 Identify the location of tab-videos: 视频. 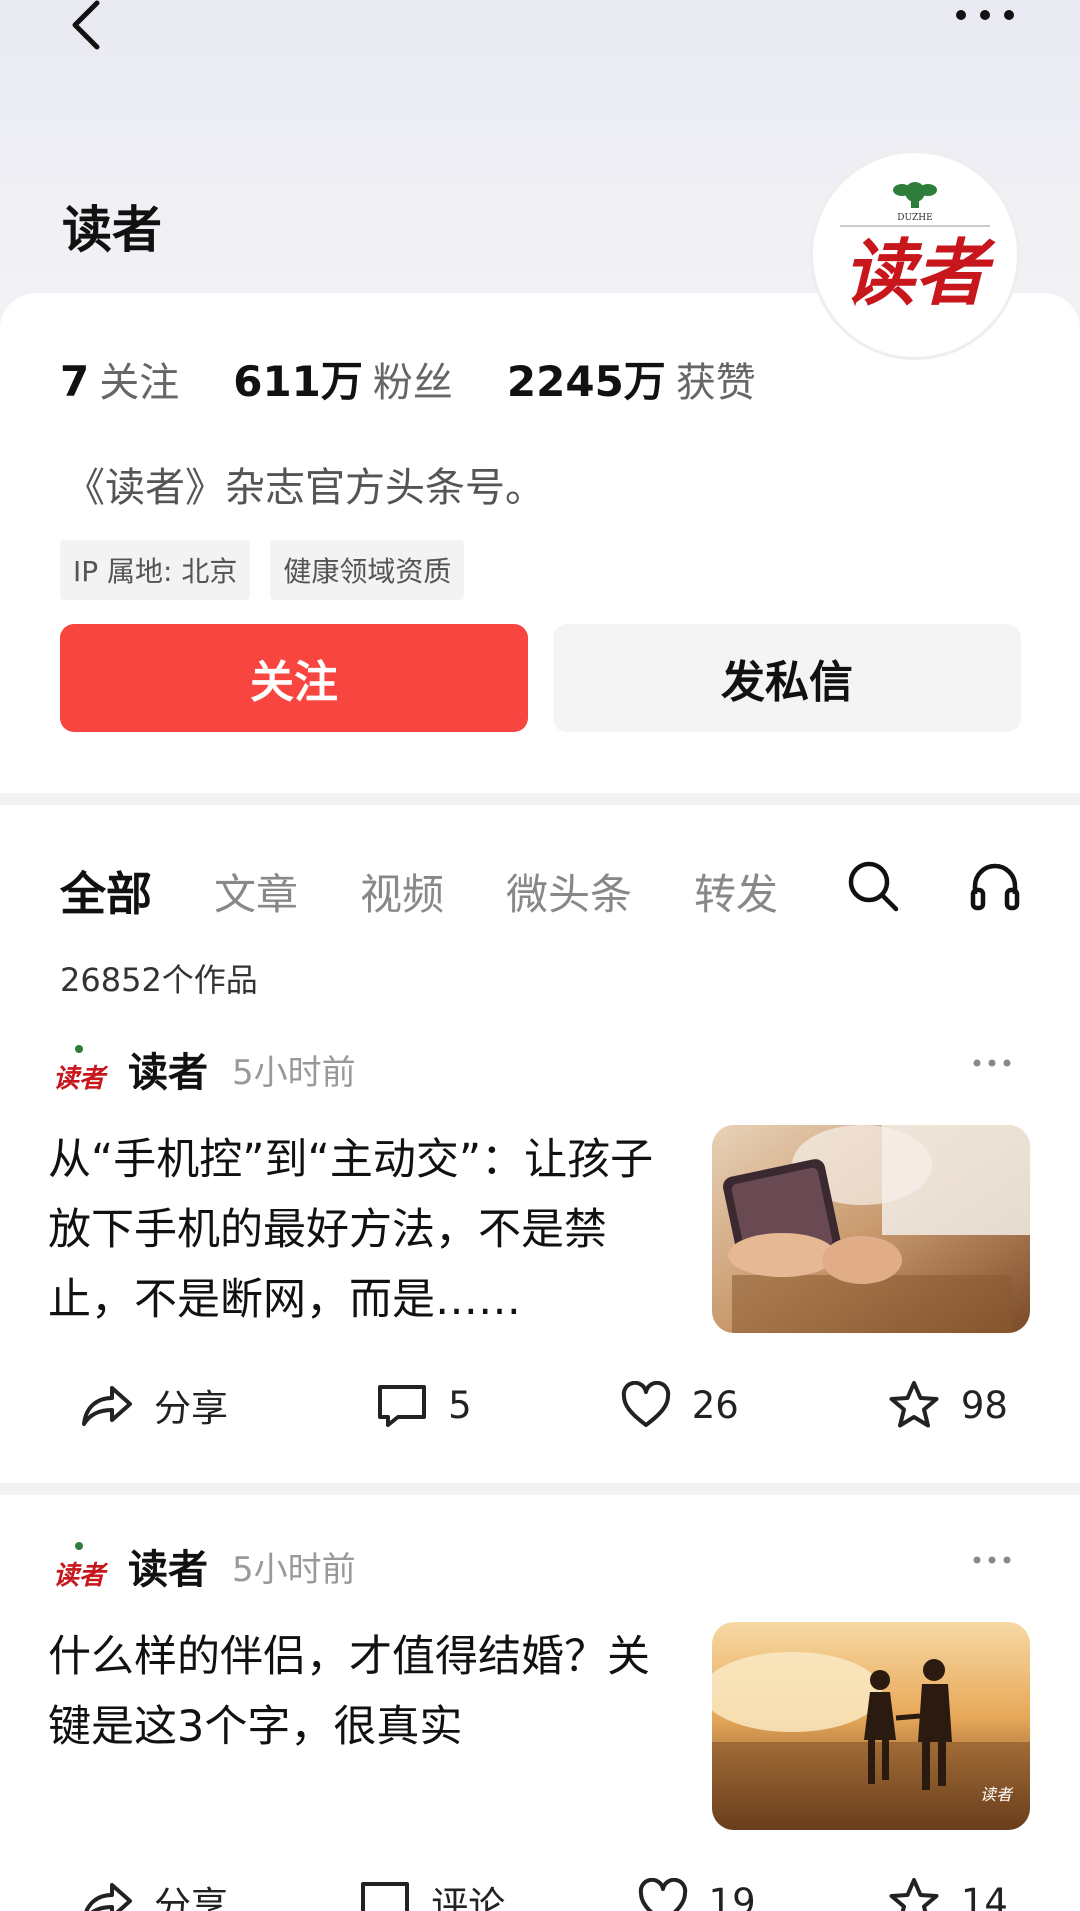
(402, 891).